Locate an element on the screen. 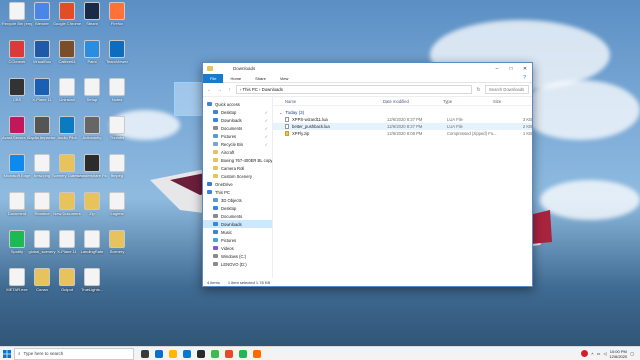  chevron-up-icon: ˄ is located at coordinates (592, 353).